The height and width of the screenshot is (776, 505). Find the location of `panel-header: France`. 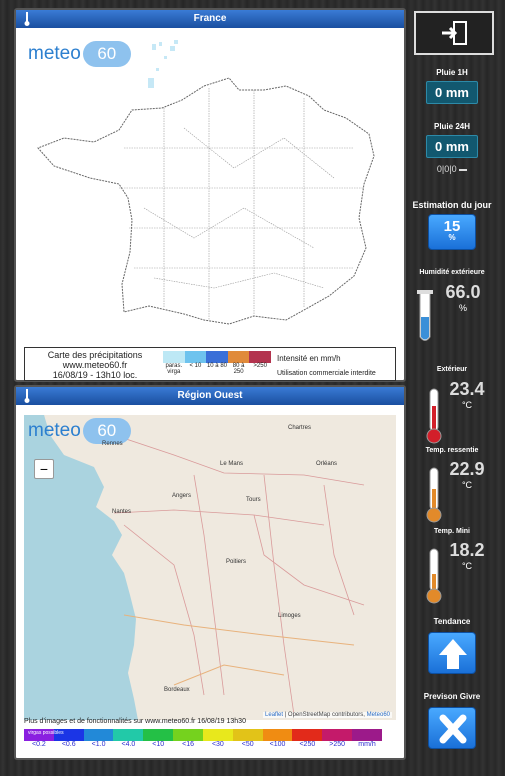

panel-header: France is located at coordinates (210, 19).